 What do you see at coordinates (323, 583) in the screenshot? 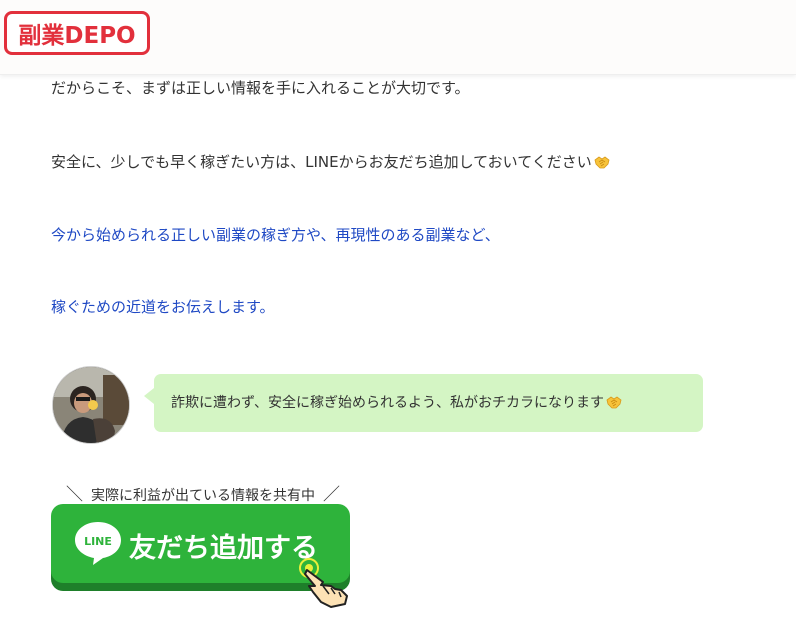
I see `pointing-hand-icon` at bounding box center [323, 583].